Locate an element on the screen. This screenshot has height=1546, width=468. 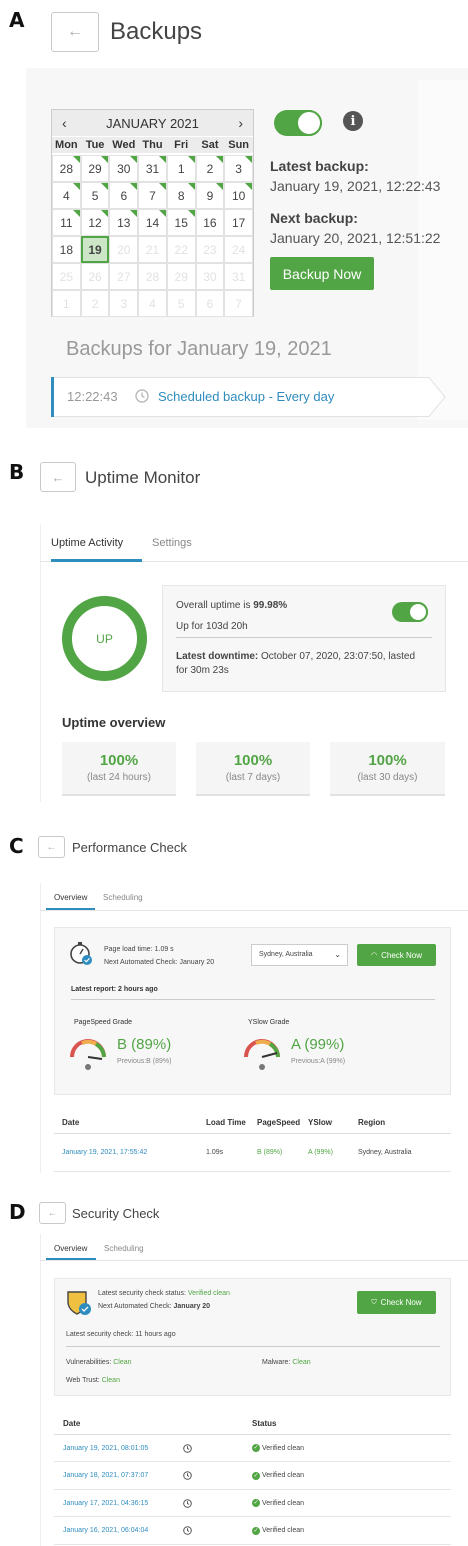
row-date: January 18, 2021, 07:37:07 is located at coordinates (105, 1475).